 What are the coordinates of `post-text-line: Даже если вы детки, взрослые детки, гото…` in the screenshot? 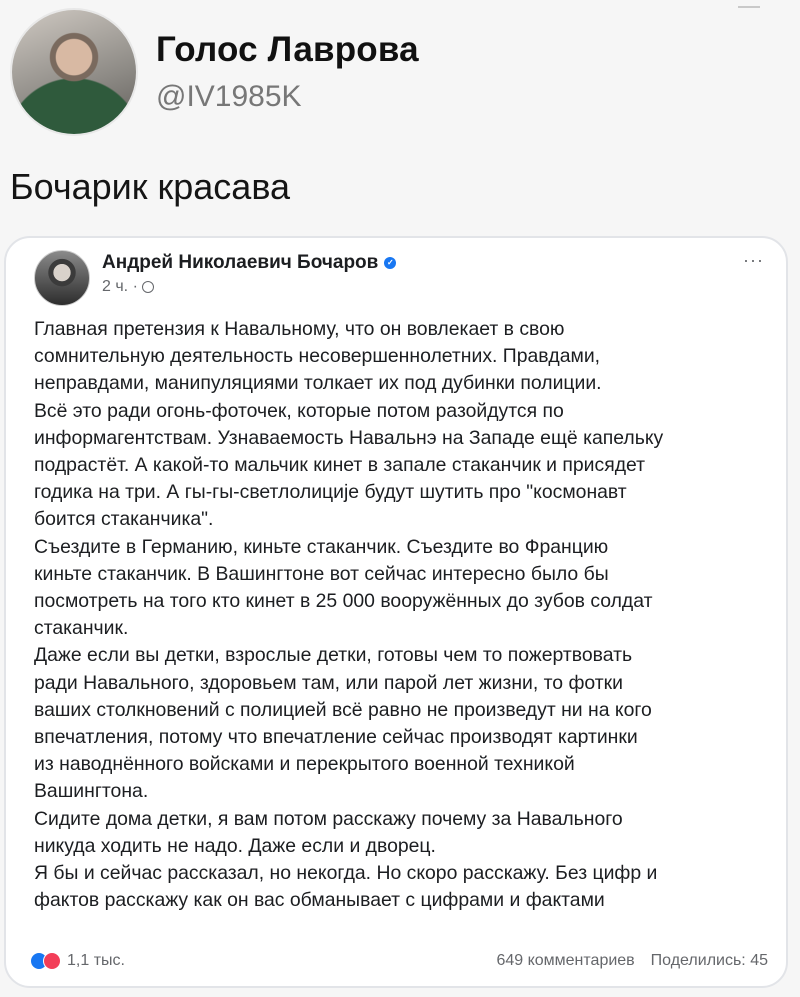 It's located at (333, 655).